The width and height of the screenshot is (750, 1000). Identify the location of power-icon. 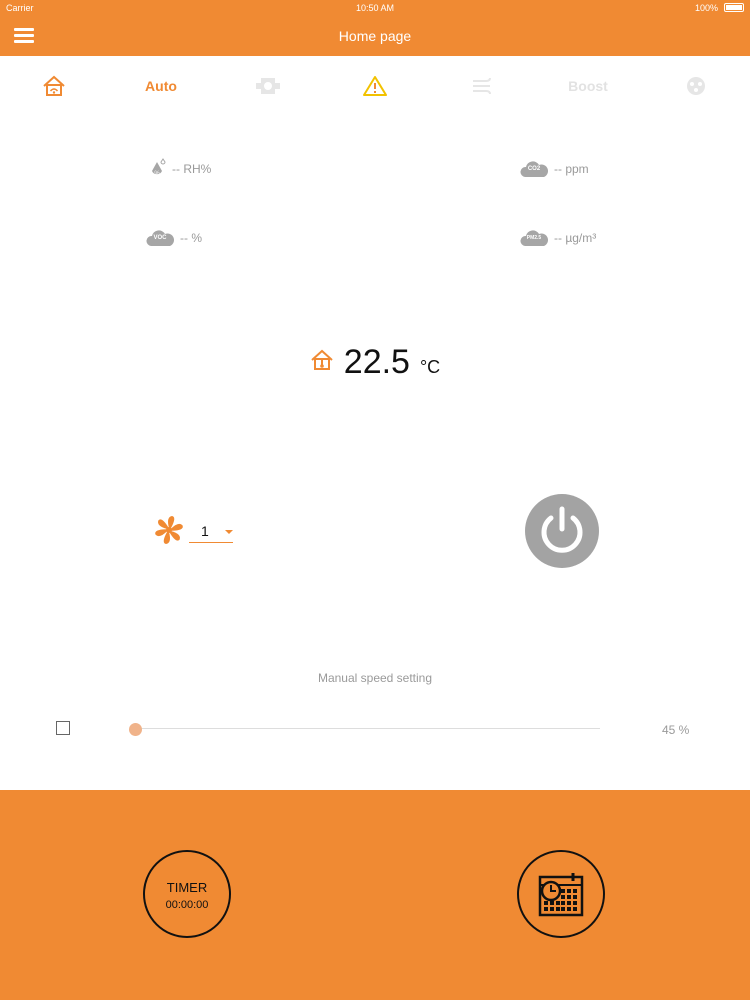
(562, 529).